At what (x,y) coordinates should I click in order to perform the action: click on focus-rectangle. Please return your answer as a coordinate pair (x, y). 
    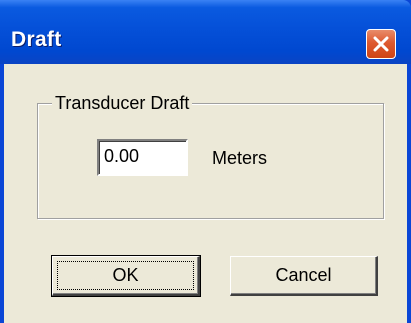
    Looking at the image, I should click on (125, 275).